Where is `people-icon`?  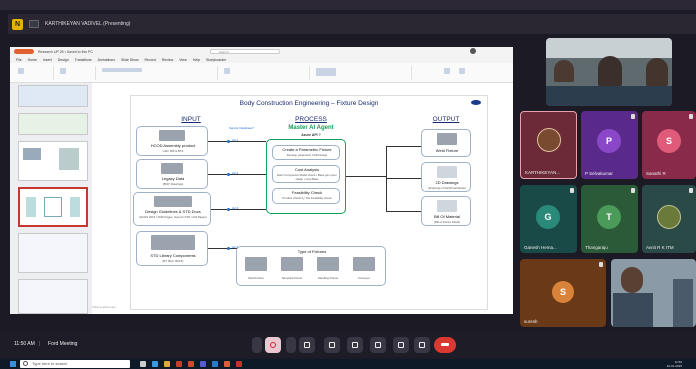 people-icon is located at coordinates (660, 342).